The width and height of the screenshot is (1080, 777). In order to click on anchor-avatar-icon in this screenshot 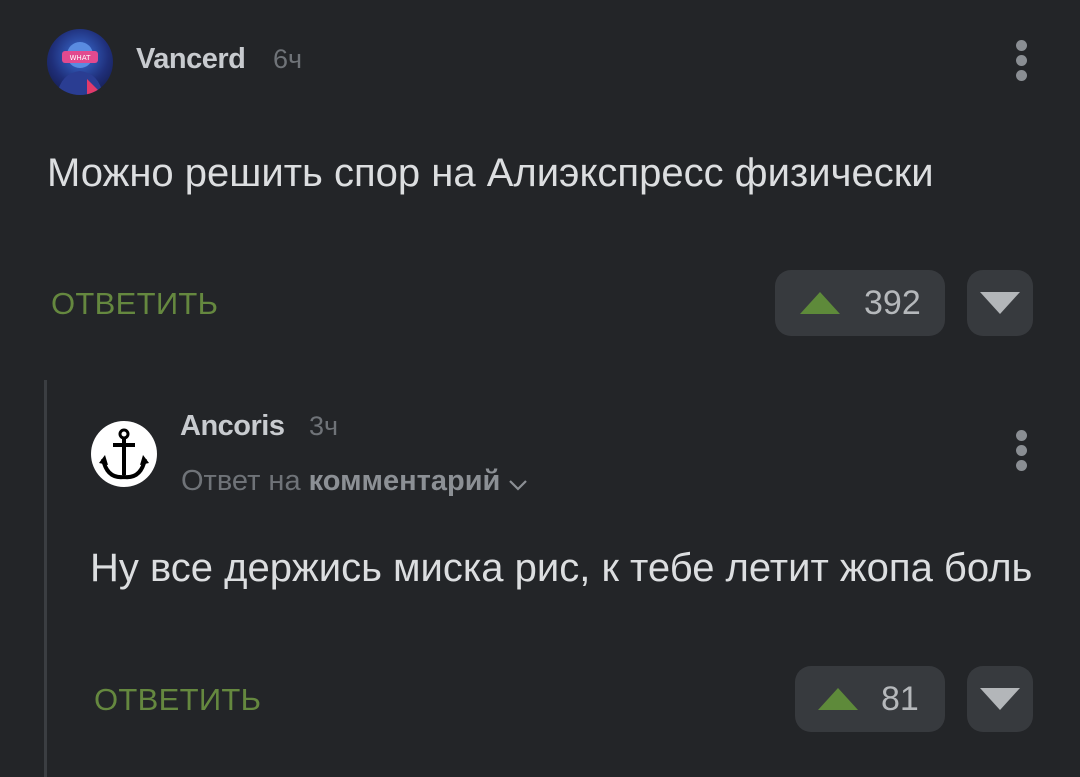, I will do `click(124, 454)`.